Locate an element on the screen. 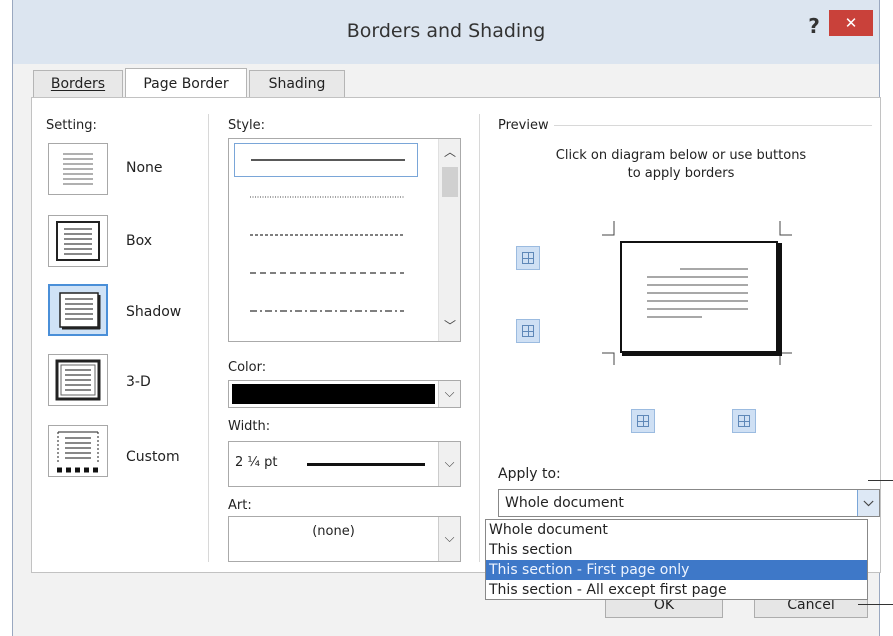 This screenshot has width=893, height=636. dense-dashed-line-icon is located at coordinates (327, 235).